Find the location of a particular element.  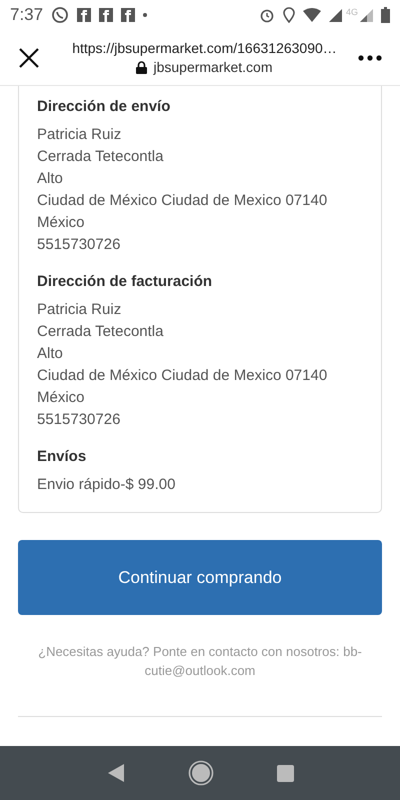

section-line: Envio rápido-$ 99.00 is located at coordinates (106, 485).